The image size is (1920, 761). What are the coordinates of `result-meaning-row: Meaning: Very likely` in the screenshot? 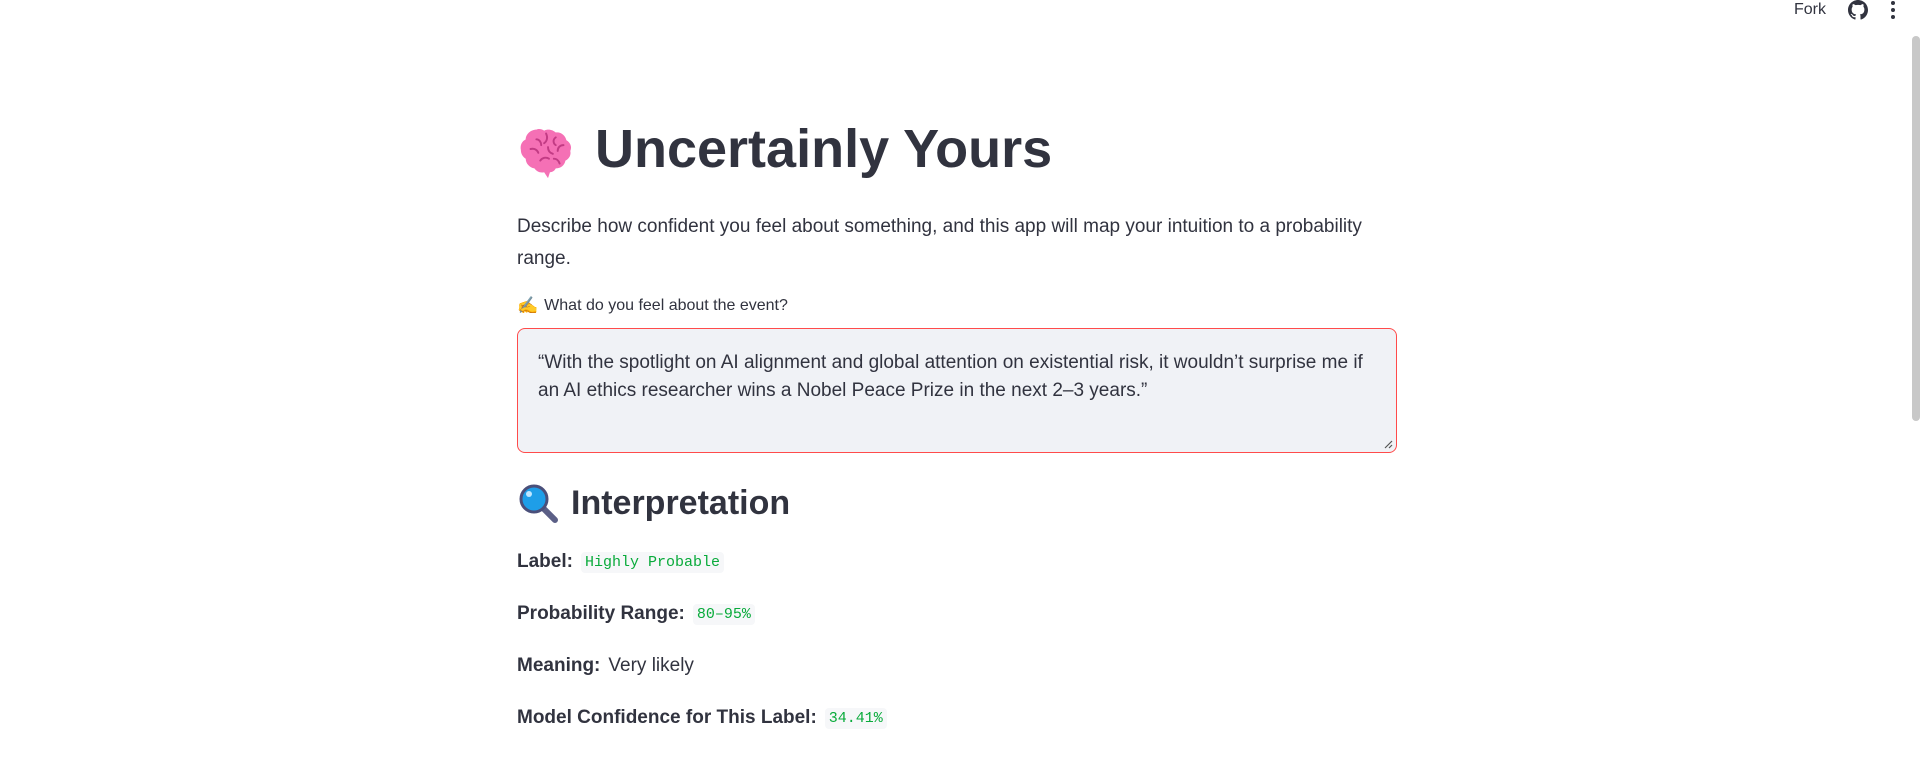 It's located at (605, 666).